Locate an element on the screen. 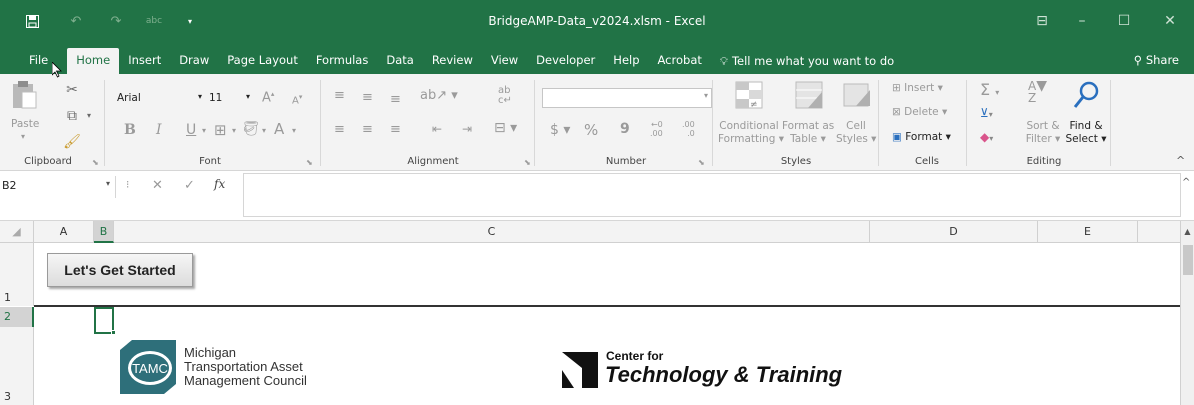 The image size is (1194, 405). conditional-formatting-button: ≠ Conditional Formatting ▾ is located at coordinates (751, 115).